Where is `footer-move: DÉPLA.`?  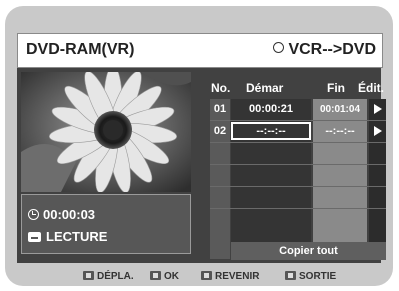 footer-move: DÉPLA. is located at coordinates (108, 276).